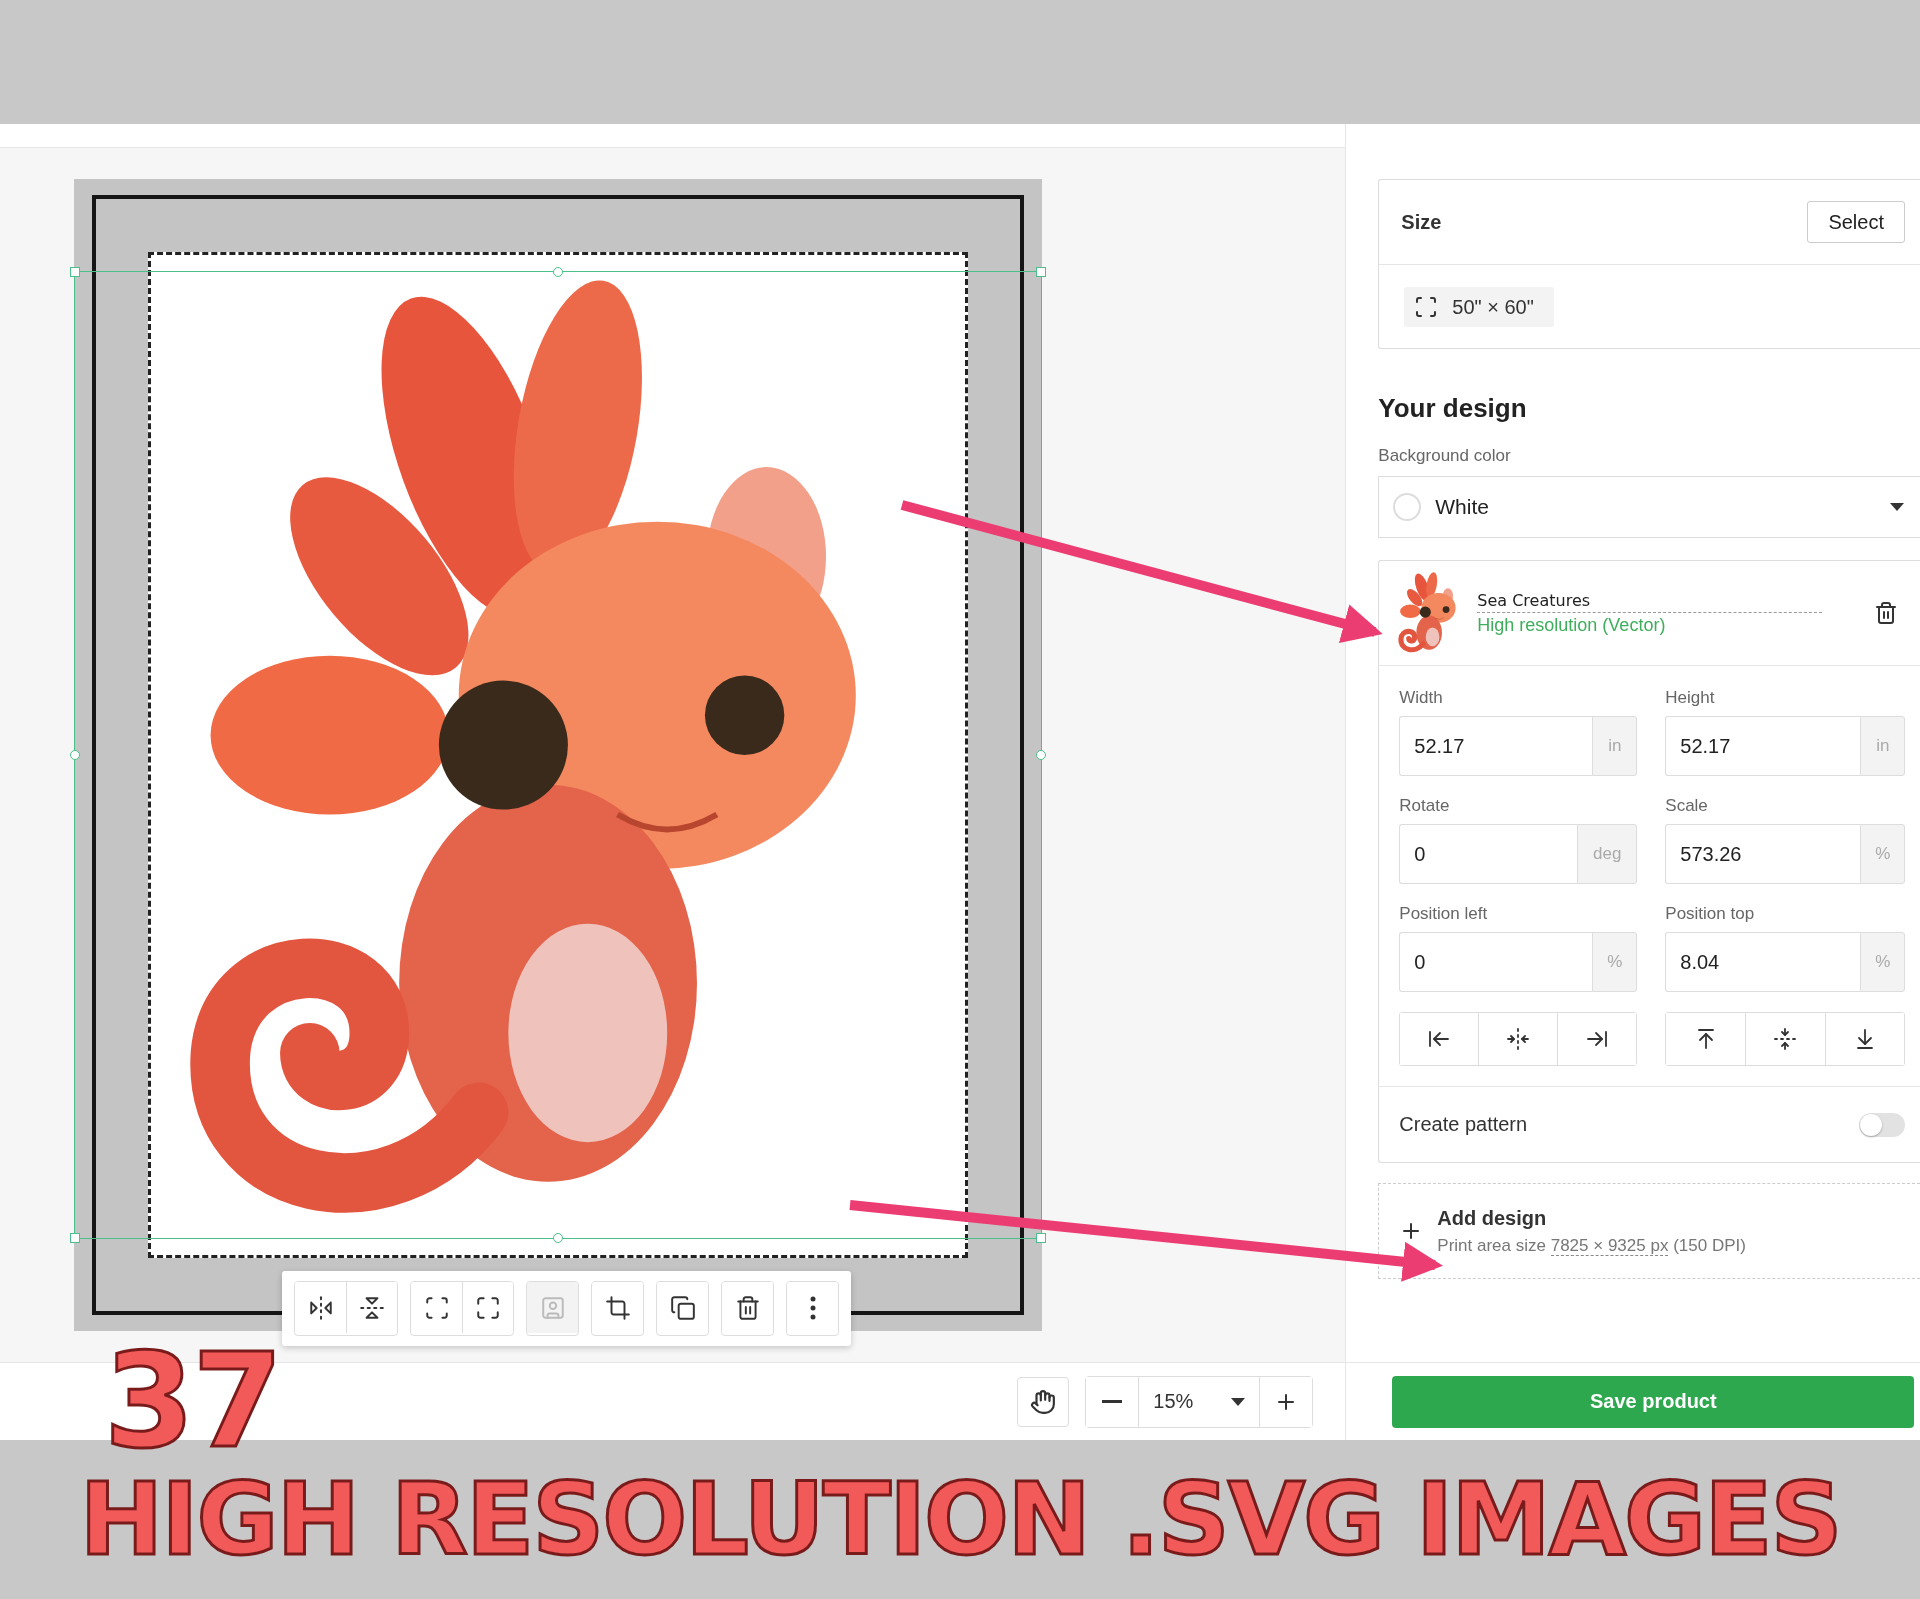 This screenshot has width=1920, height=1599. What do you see at coordinates (320, 1307) in the screenshot?
I see `flip-horizontal-icon` at bounding box center [320, 1307].